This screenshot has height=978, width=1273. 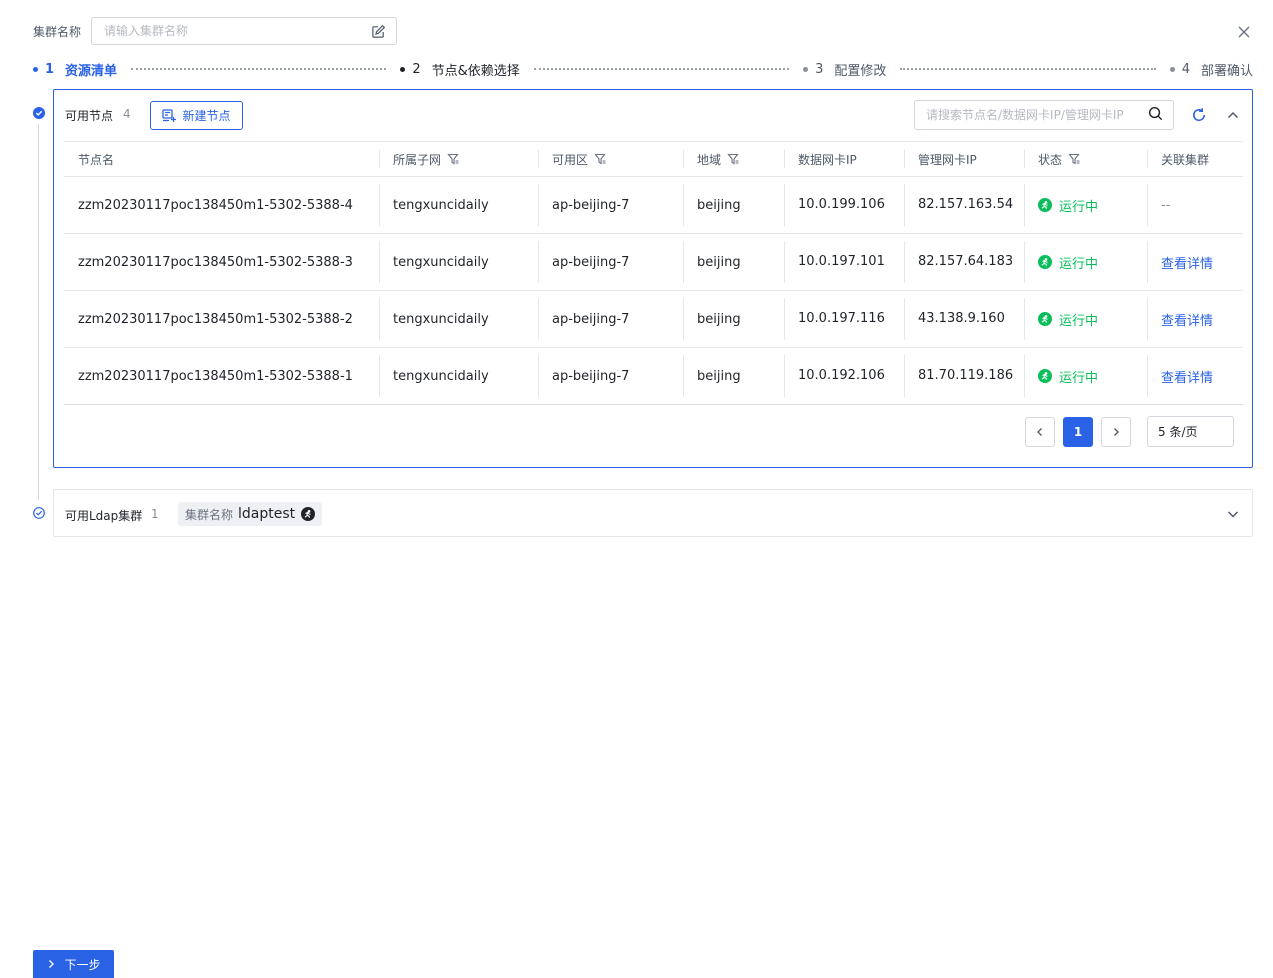 I want to click on column-header-label: 地域, so click(x=709, y=159).